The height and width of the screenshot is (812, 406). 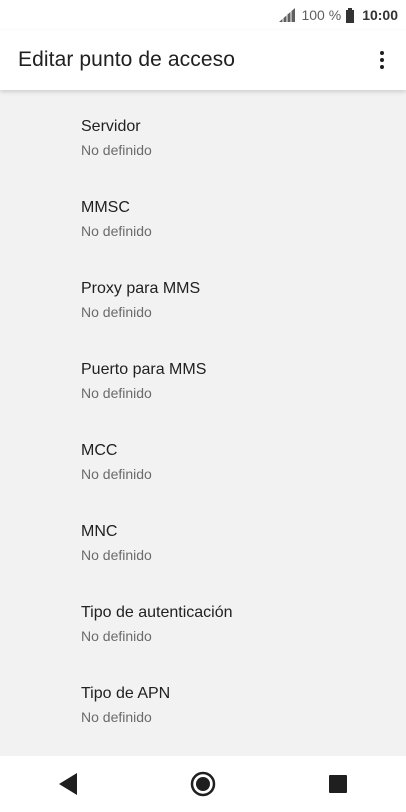 What do you see at coordinates (157, 612) in the screenshot?
I see `setting-title: Tipo de autenticación` at bounding box center [157, 612].